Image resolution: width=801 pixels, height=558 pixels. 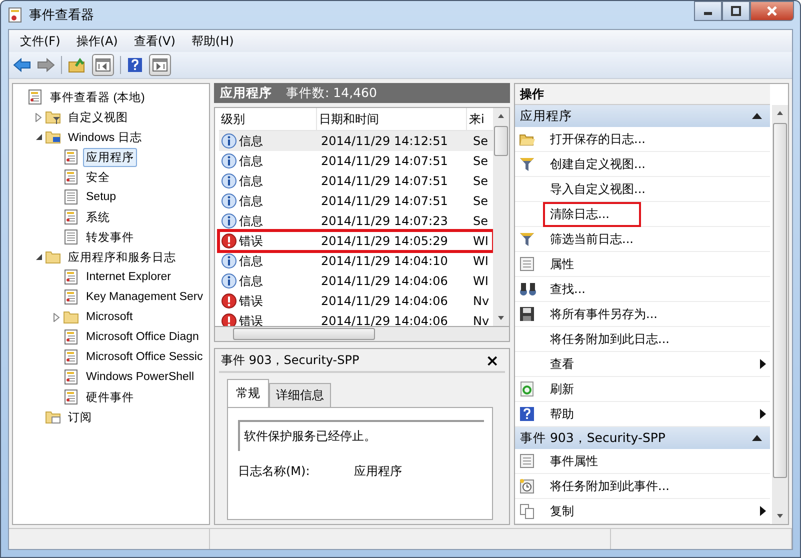 What do you see at coordinates (229, 301) in the screenshot?
I see `error-icon` at bounding box center [229, 301].